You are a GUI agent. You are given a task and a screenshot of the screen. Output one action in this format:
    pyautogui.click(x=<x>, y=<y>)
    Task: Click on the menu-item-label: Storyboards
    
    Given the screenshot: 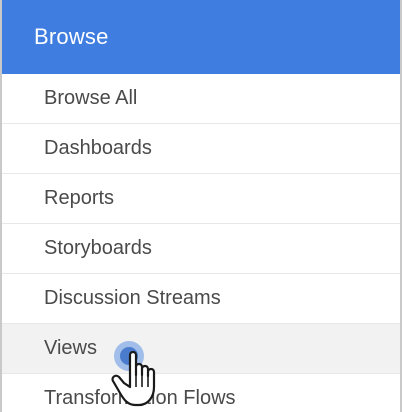 What is the action you would take?
    pyautogui.click(x=98, y=248)
    